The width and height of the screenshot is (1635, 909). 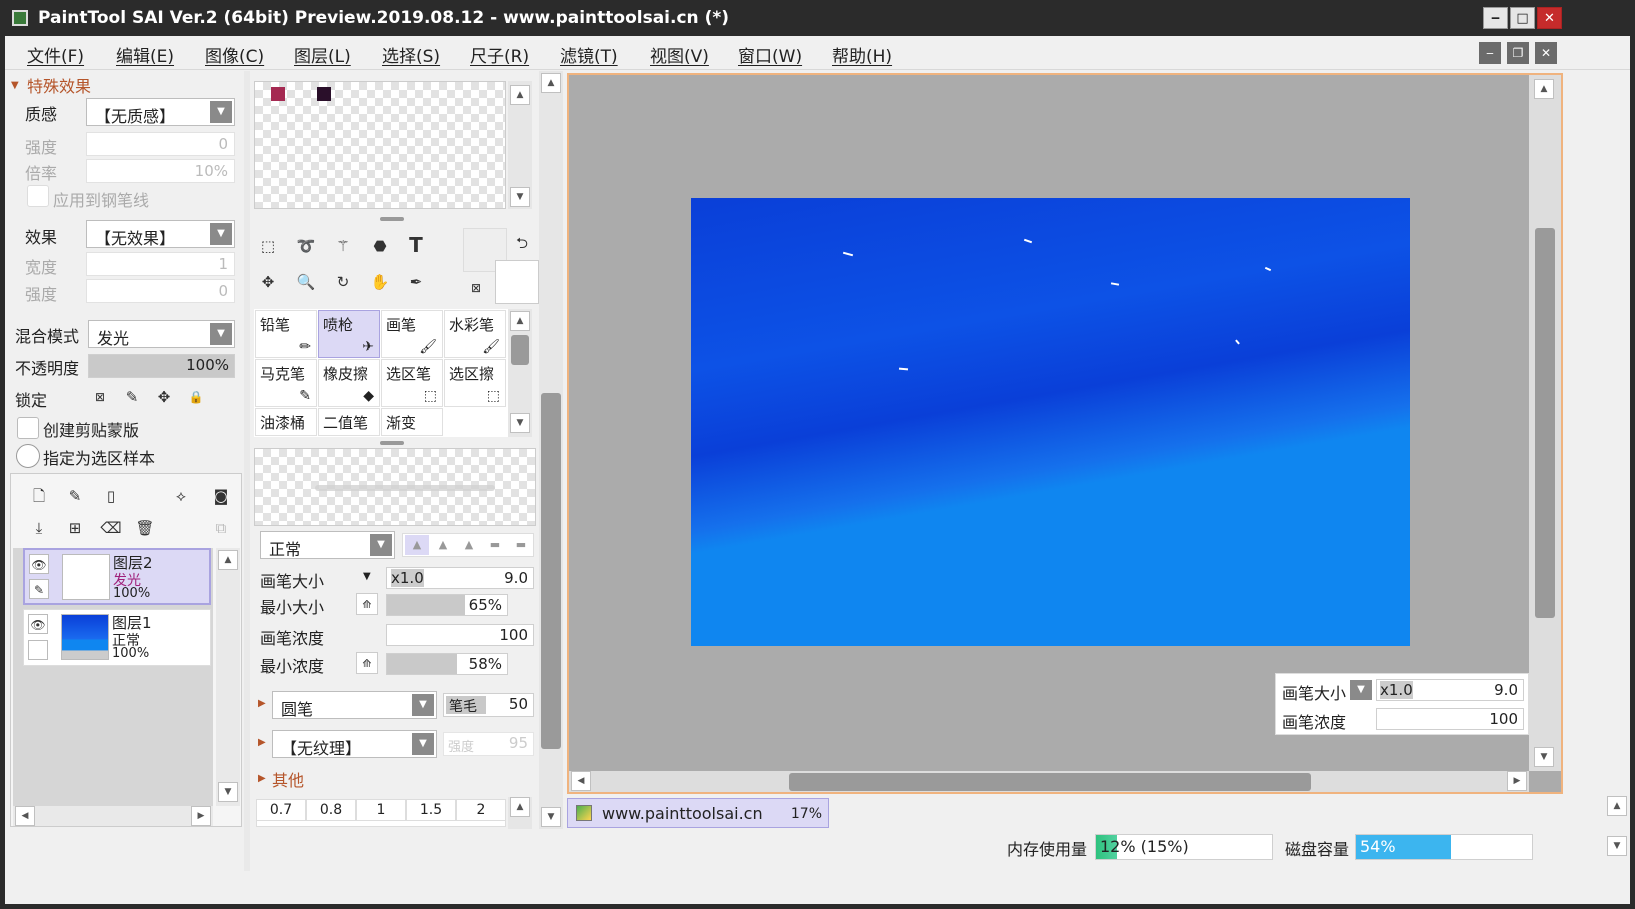 What do you see at coordinates (160, 264) in the screenshot?
I see `width-field: 1` at bounding box center [160, 264].